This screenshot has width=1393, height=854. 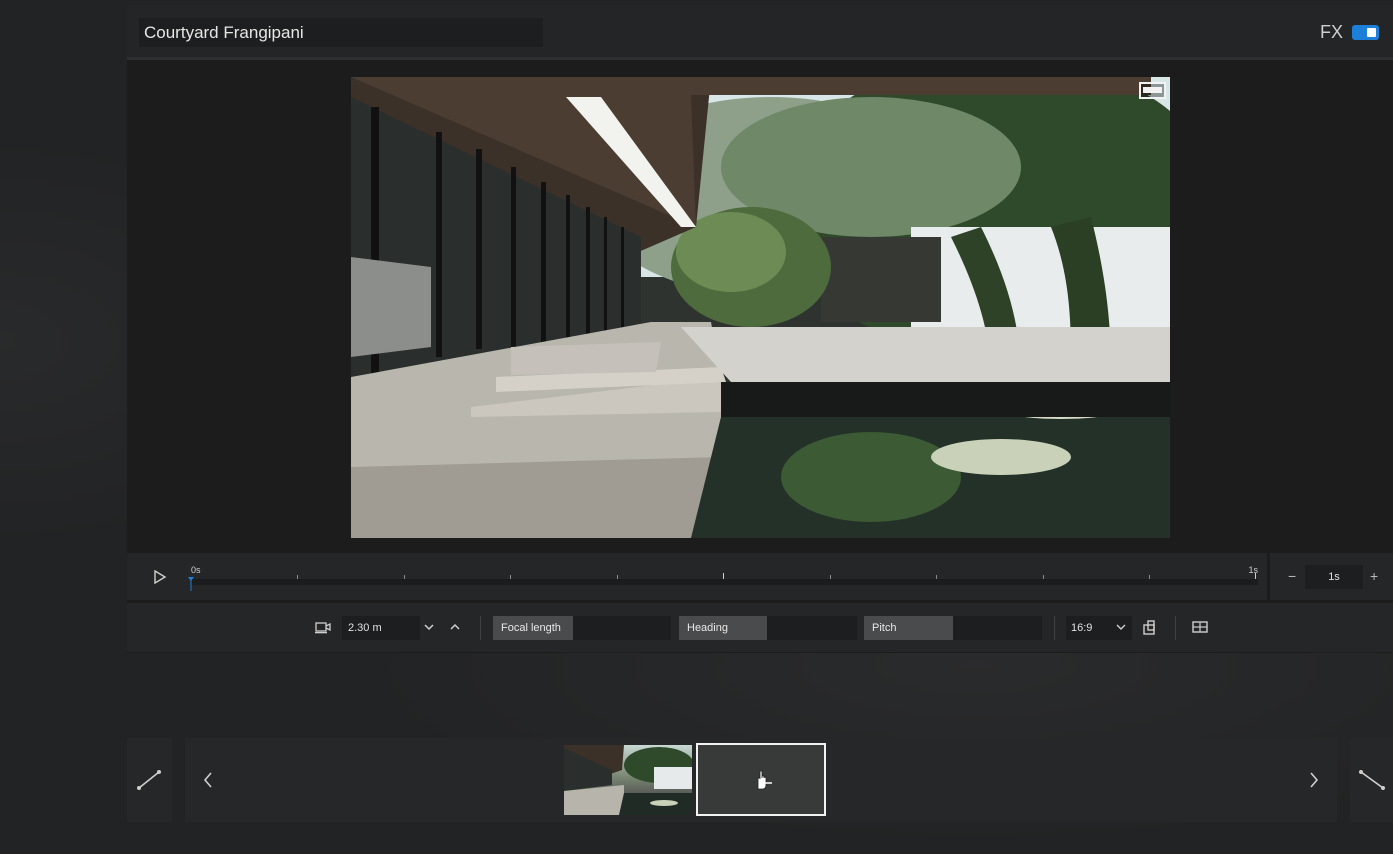 I want to click on heading-label: Heading, so click(x=723, y=628).